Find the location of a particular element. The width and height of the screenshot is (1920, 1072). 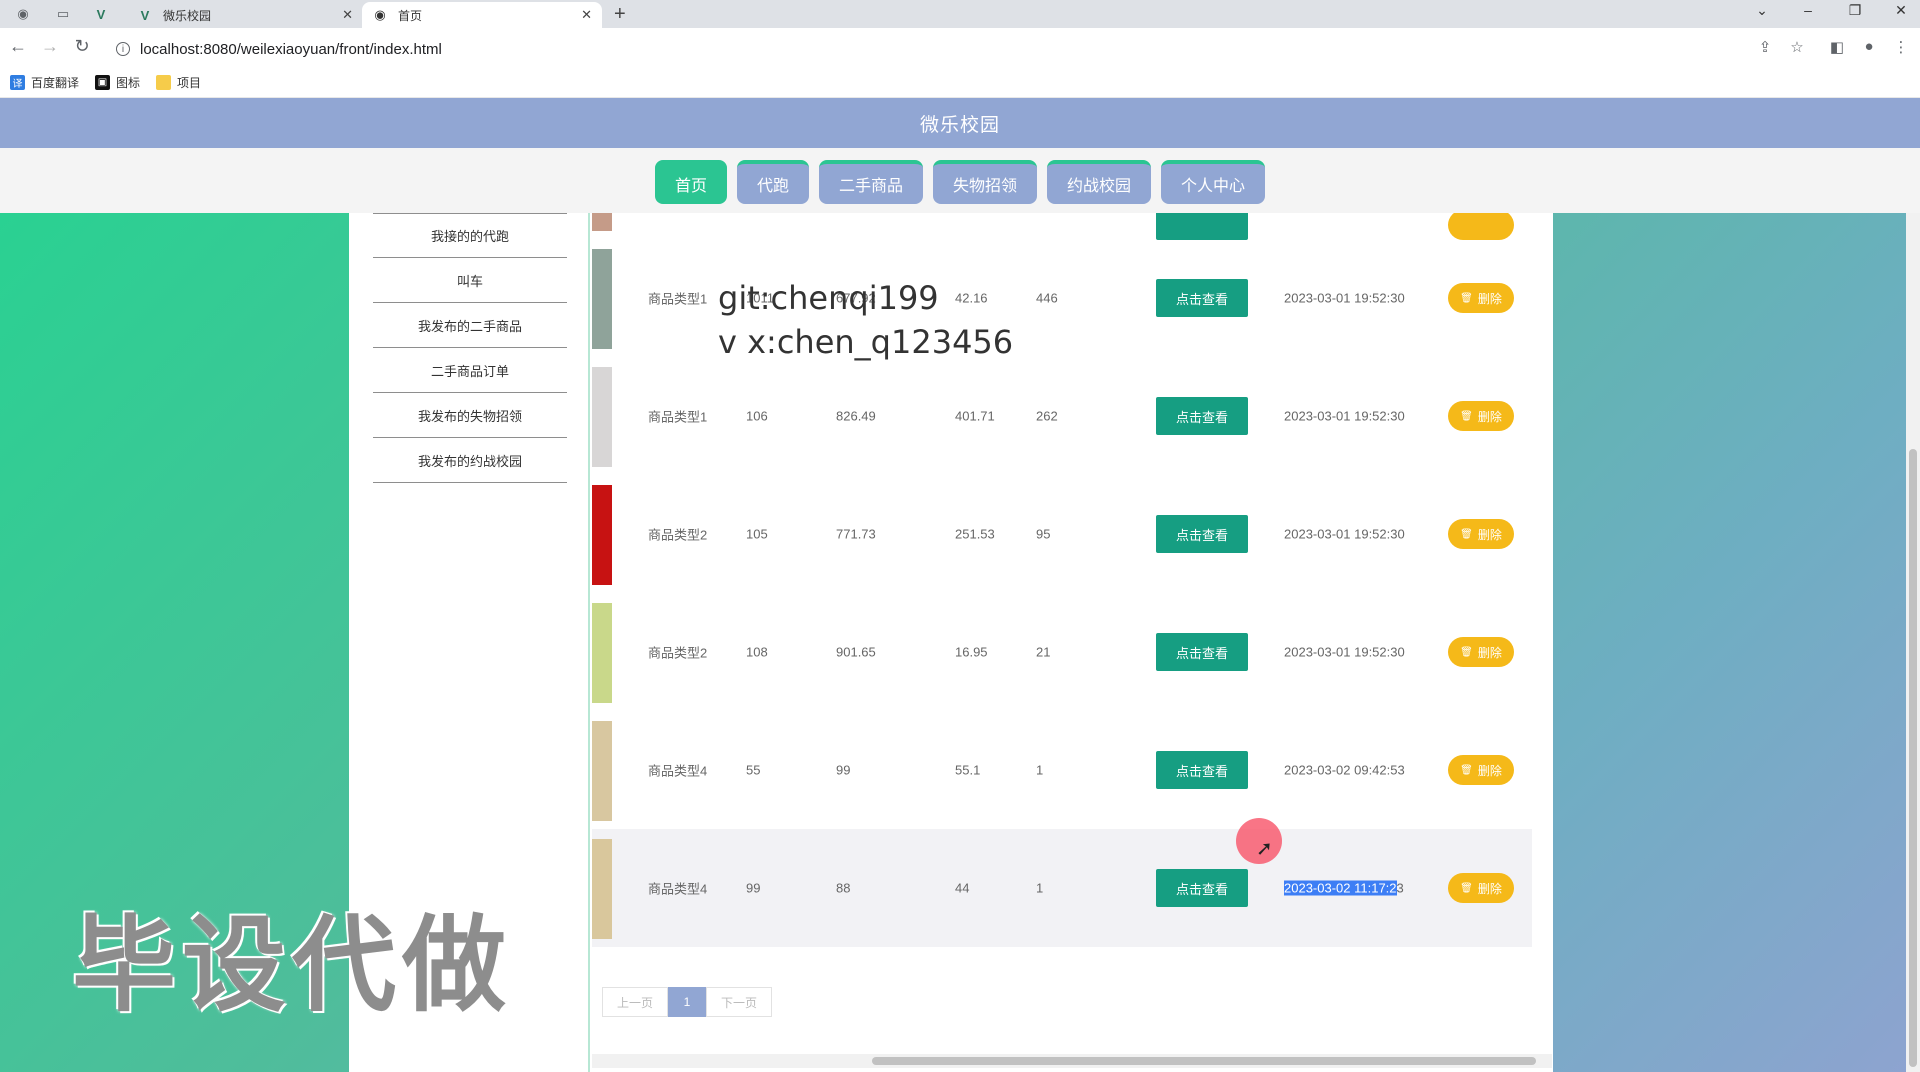

delete-button is located at coordinates (1481, 226).